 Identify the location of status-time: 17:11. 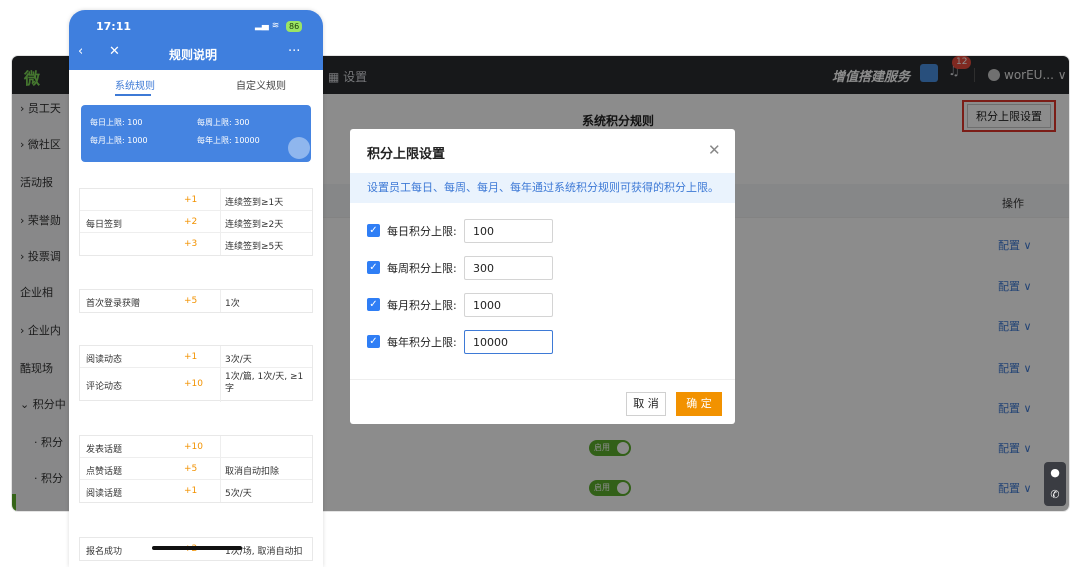
(114, 26).